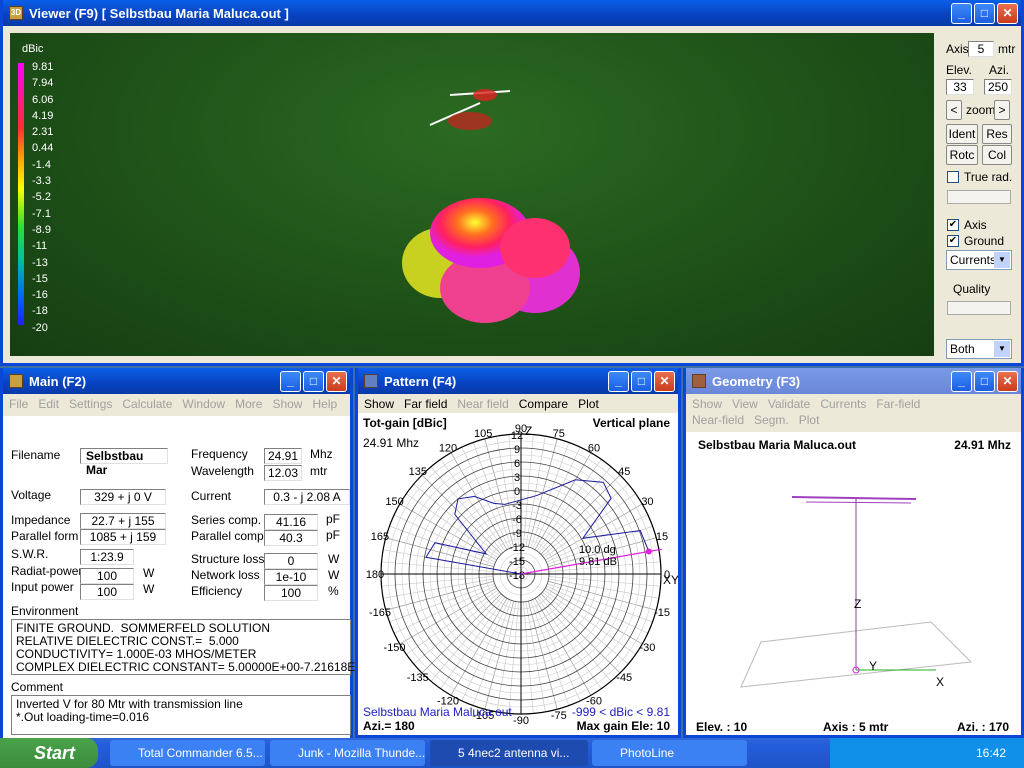 This screenshot has width=1024, height=768. I want to click on angle-tick-label: -90, so click(521, 721).